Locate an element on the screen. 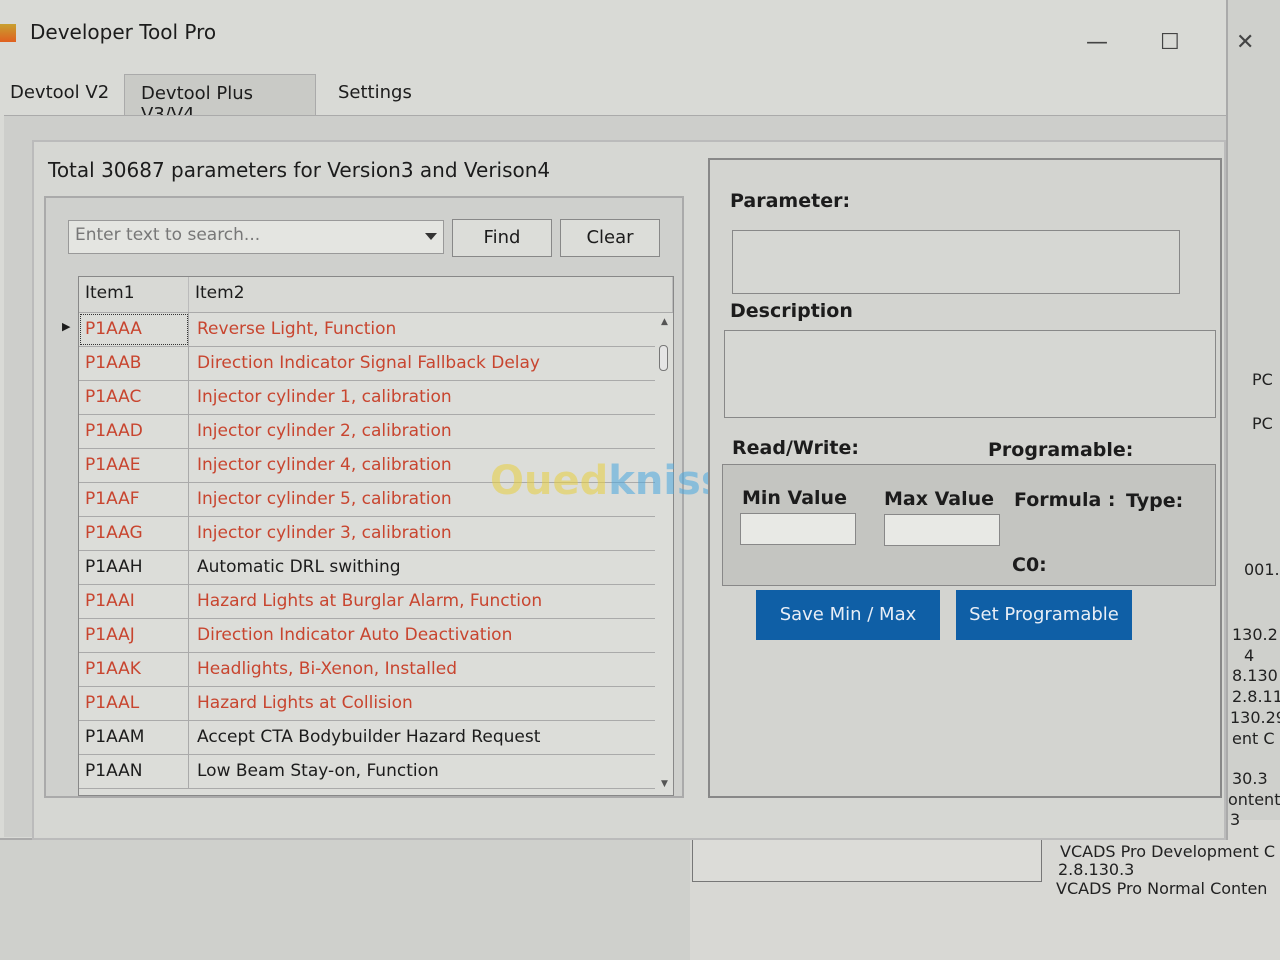 The width and height of the screenshot is (1280, 960). bg-text: 30.3 is located at coordinates (1250, 778).